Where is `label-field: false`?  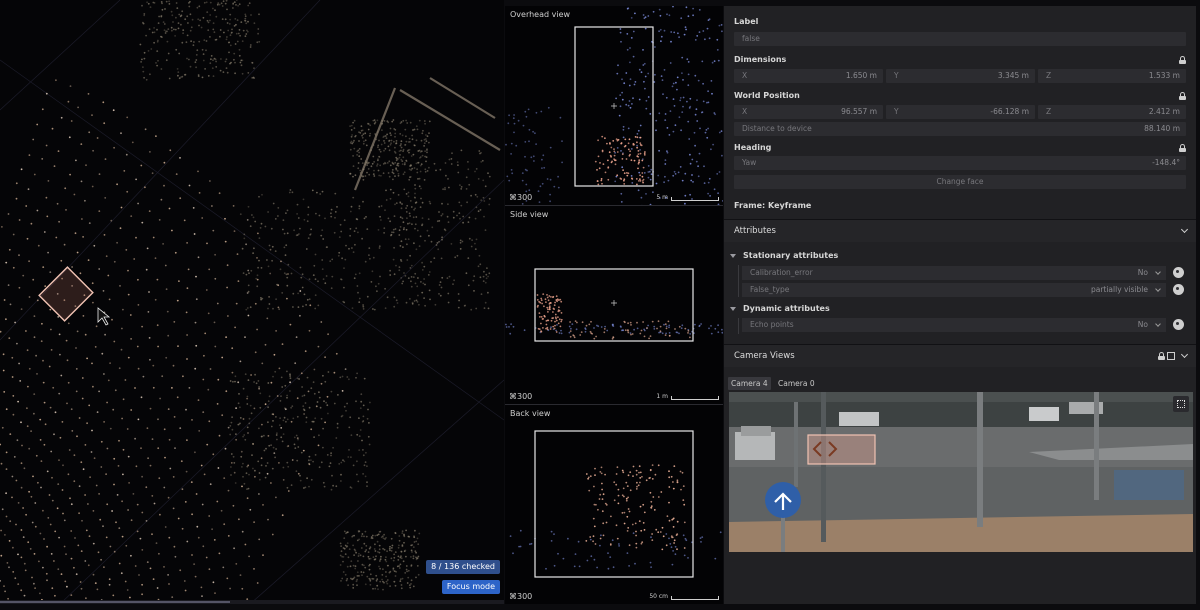
label-field: false is located at coordinates (960, 39).